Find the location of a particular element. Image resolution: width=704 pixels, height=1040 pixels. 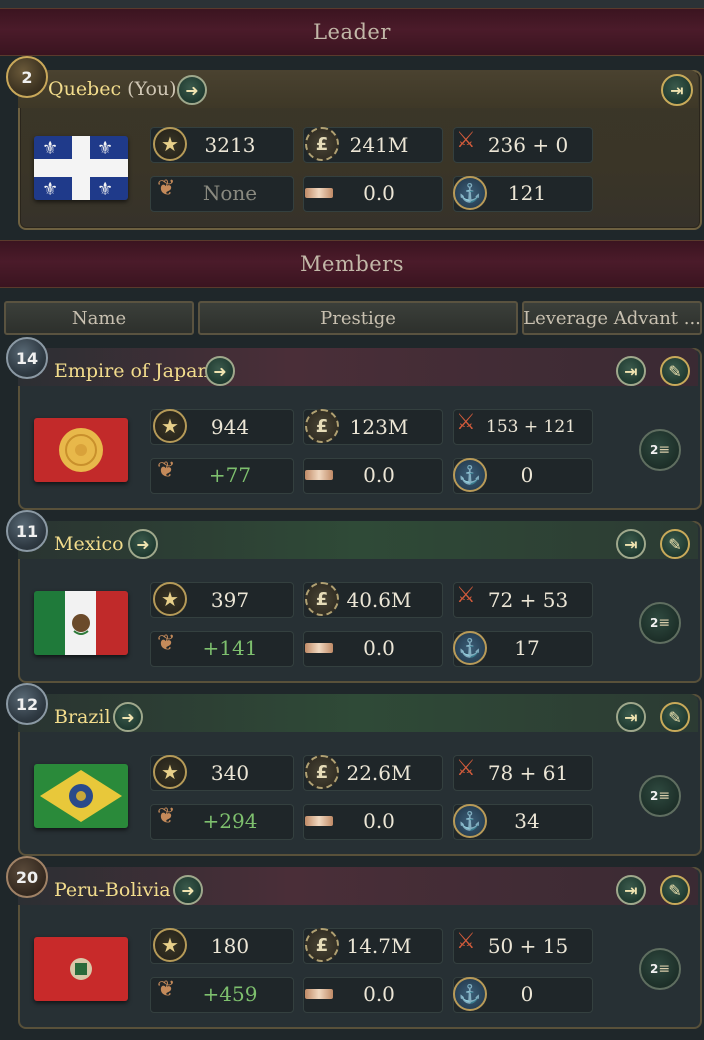

country-name-text: Quebec is located at coordinates (85, 89).